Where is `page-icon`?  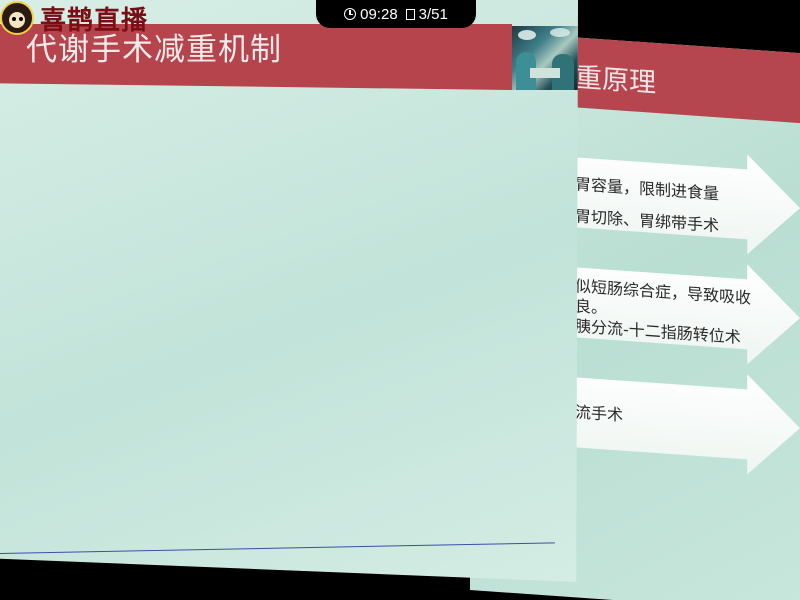 page-icon is located at coordinates (410, 14).